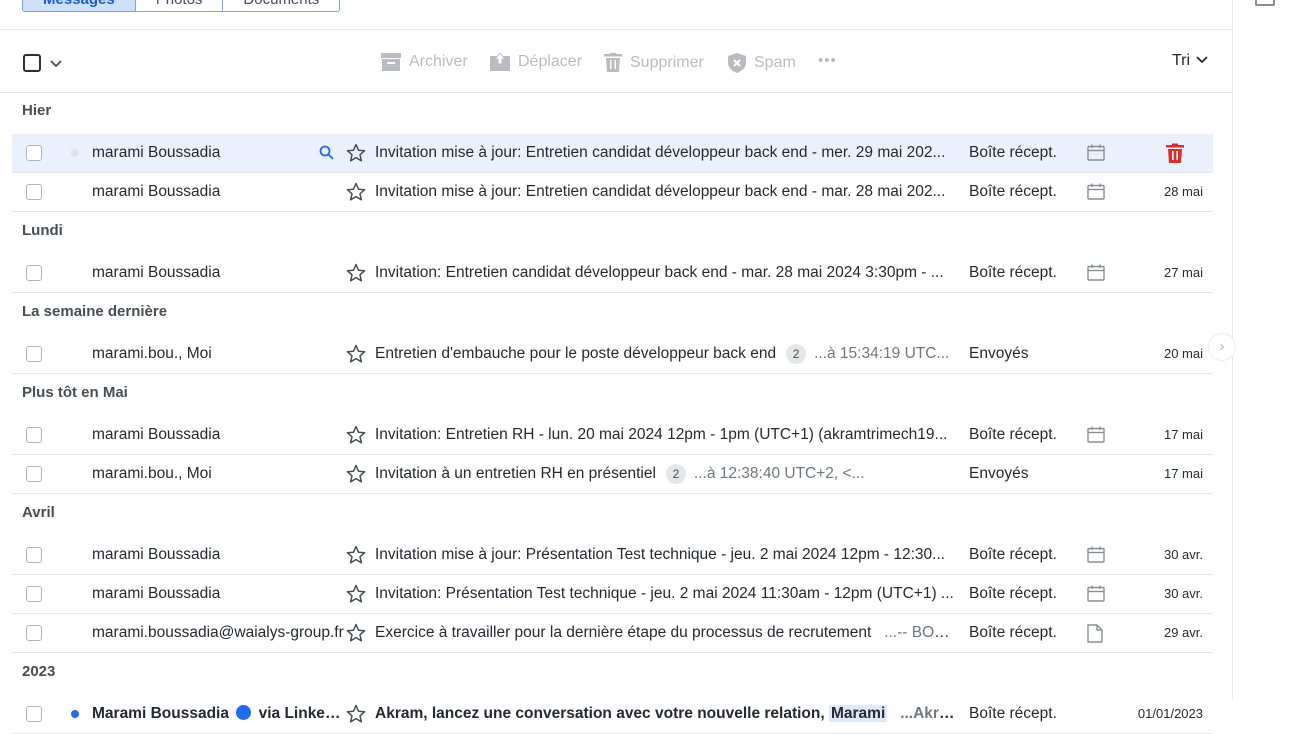 This screenshot has height=734, width=1295. I want to click on message-date: 27 mai, so click(1183, 272).